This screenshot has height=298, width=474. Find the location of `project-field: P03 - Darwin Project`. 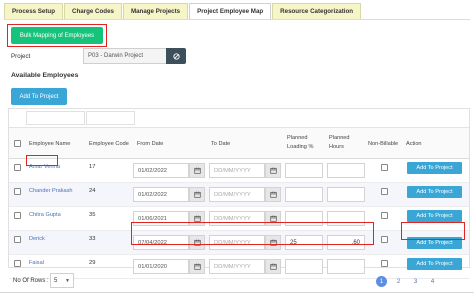

project-field: P03 - Darwin Project is located at coordinates (124, 56).